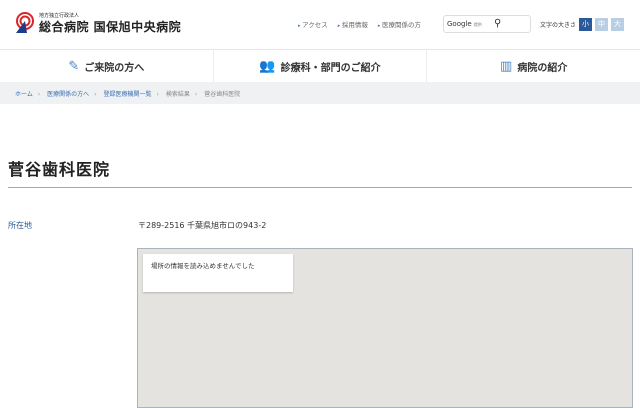 The image size is (640, 408). Describe the element at coordinates (459, 24) in the screenshot. I see `search-brand: Google` at that location.